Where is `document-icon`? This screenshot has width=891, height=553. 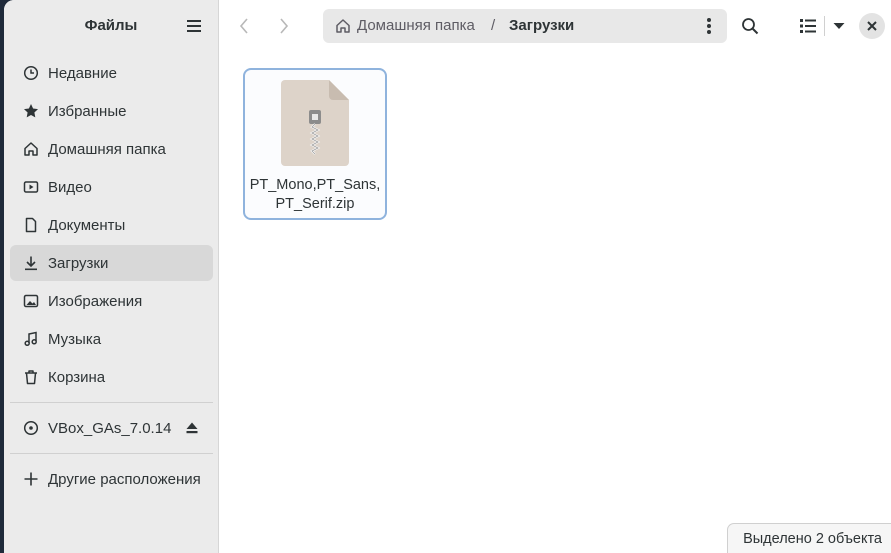 document-icon is located at coordinates (31, 225).